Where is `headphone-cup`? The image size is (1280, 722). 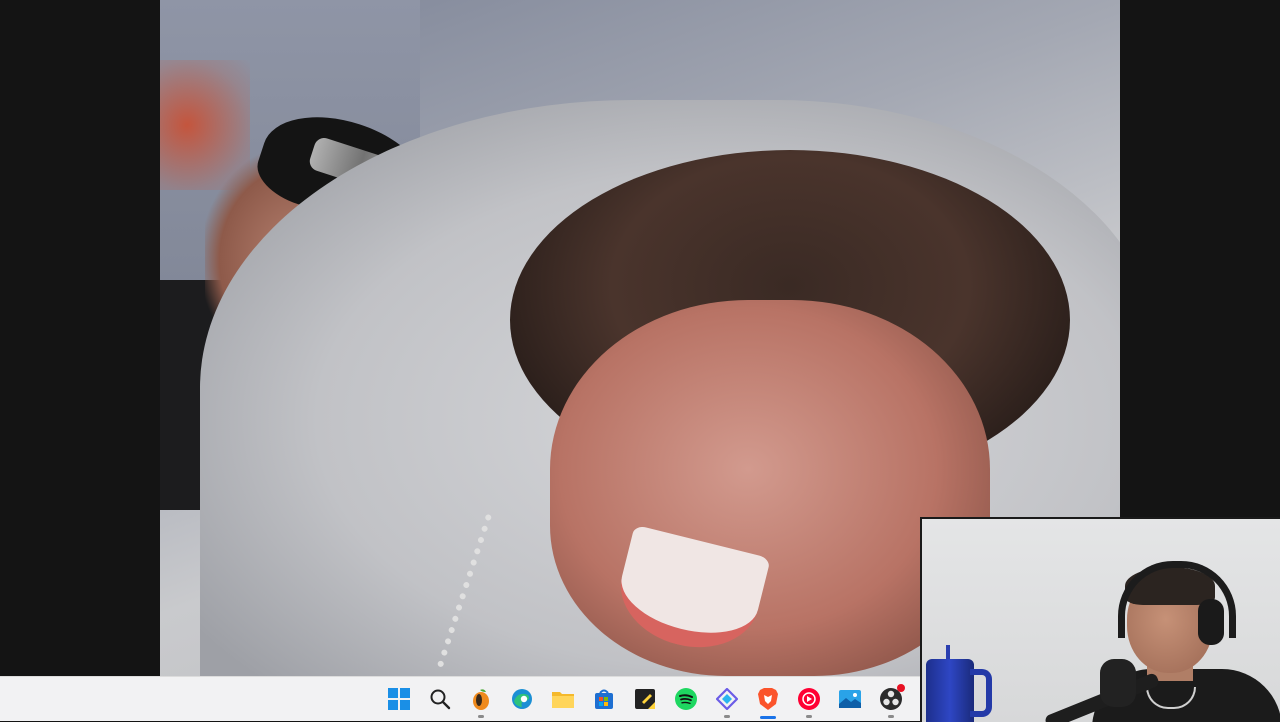
headphone-cup is located at coordinates (1211, 622).